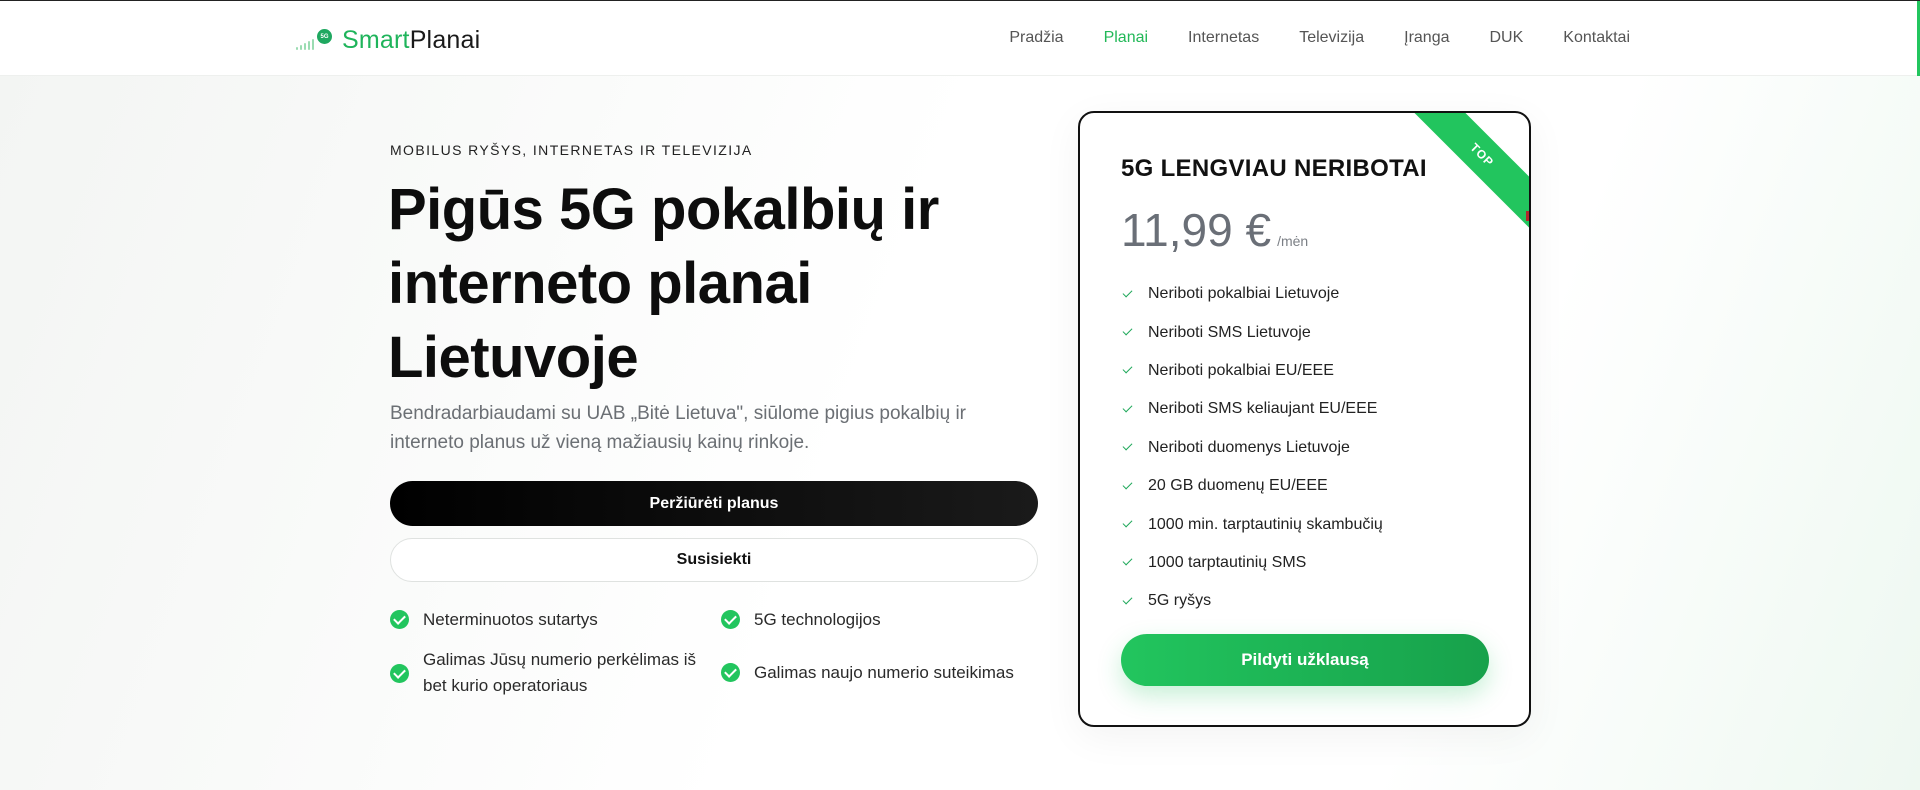  I want to click on plan-feature: Neriboti pokalbiai EU/EEE, so click(1252, 371).